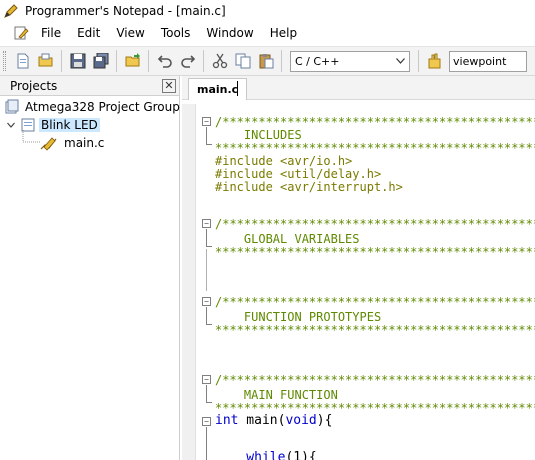 Image resolution: width=535 pixels, height=460 pixels. I want to click on editor-tab-strip: main.c, so click(358, 88).